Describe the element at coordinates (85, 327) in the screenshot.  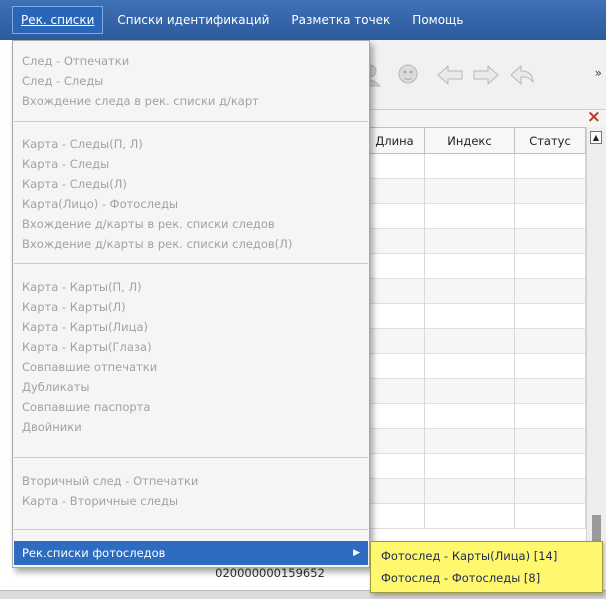
I see `menu-item-card-cards-faces: Карта - Карты(Лица)` at that location.